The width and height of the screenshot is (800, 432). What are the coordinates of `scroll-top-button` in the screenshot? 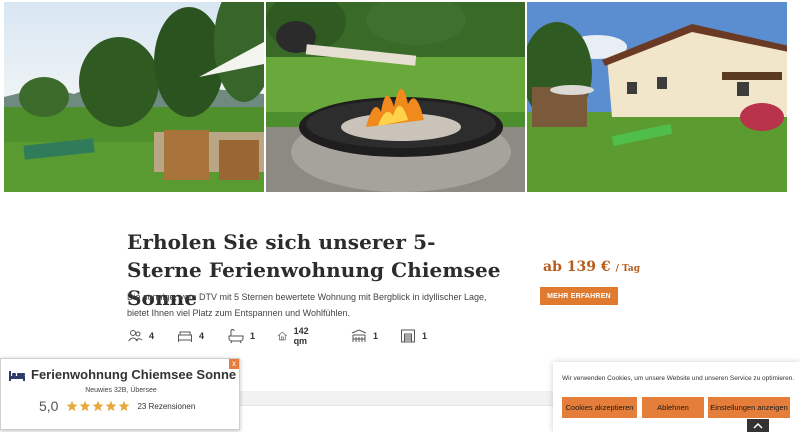 It's located at (758, 425).